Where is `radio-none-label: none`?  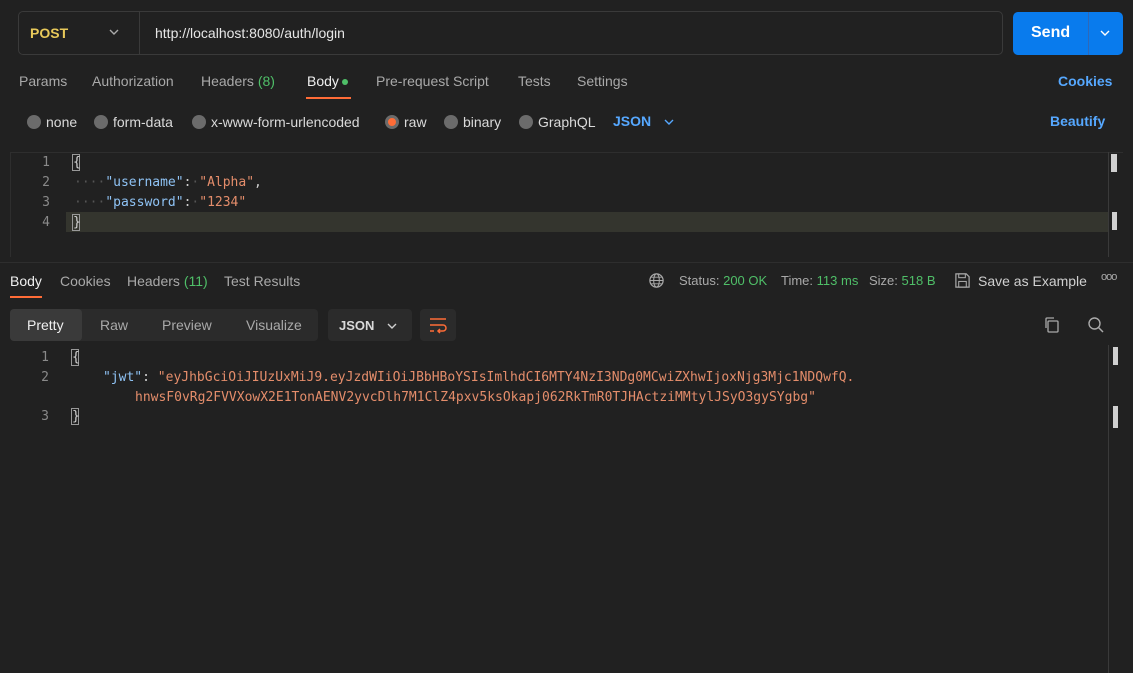 radio-none-label: none is located at coordinates (61, 122).